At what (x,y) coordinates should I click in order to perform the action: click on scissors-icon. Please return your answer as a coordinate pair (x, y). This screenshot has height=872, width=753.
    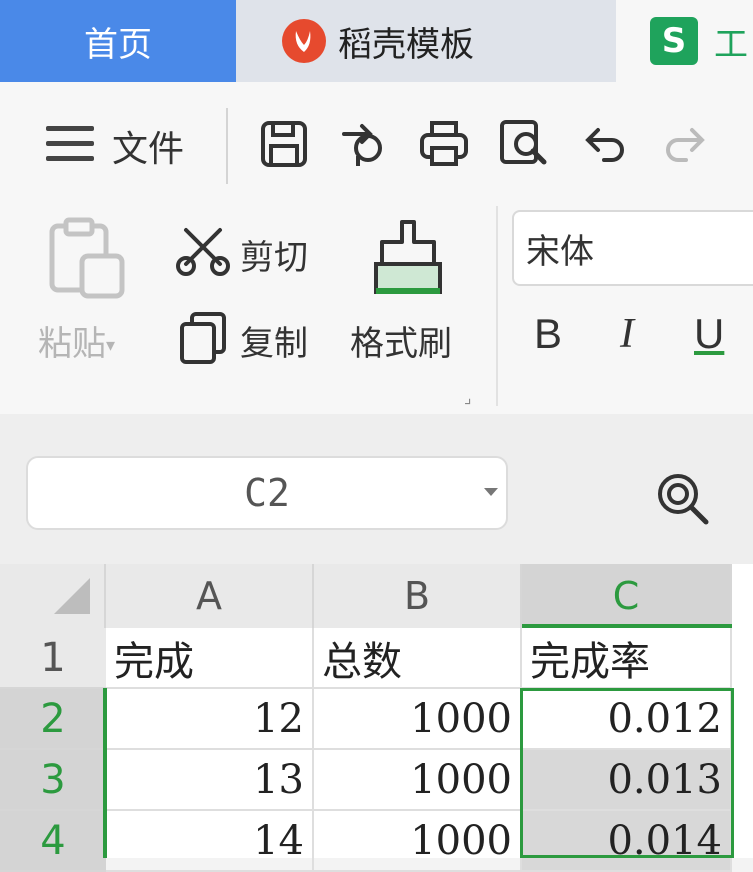
    Looking at the image, I should click on (203, 253).